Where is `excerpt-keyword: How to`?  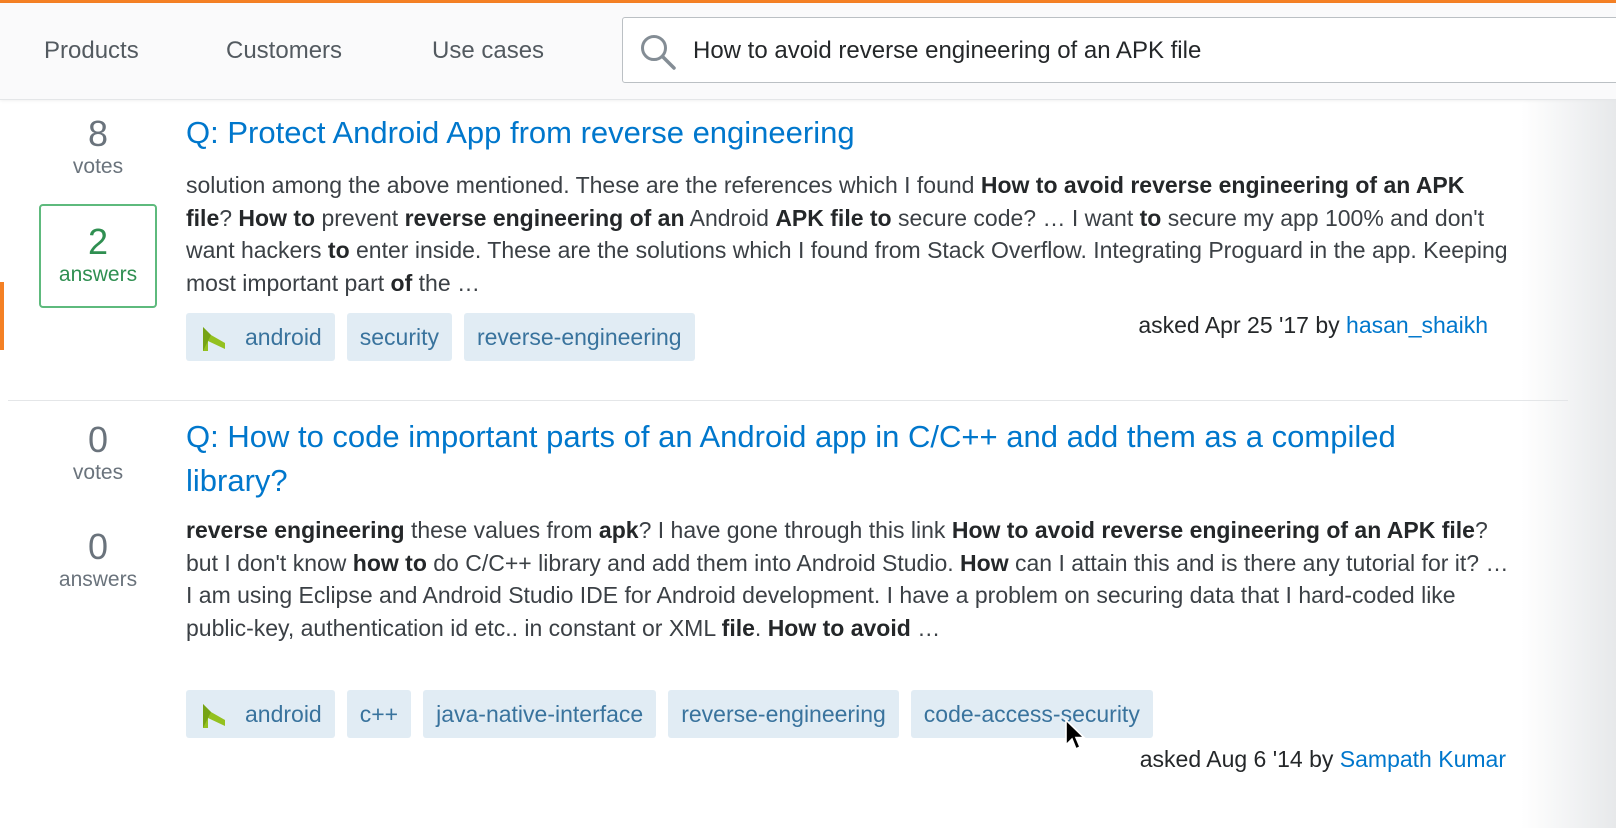 excerpt-keyword: How to is located at coordinates (277, 217).